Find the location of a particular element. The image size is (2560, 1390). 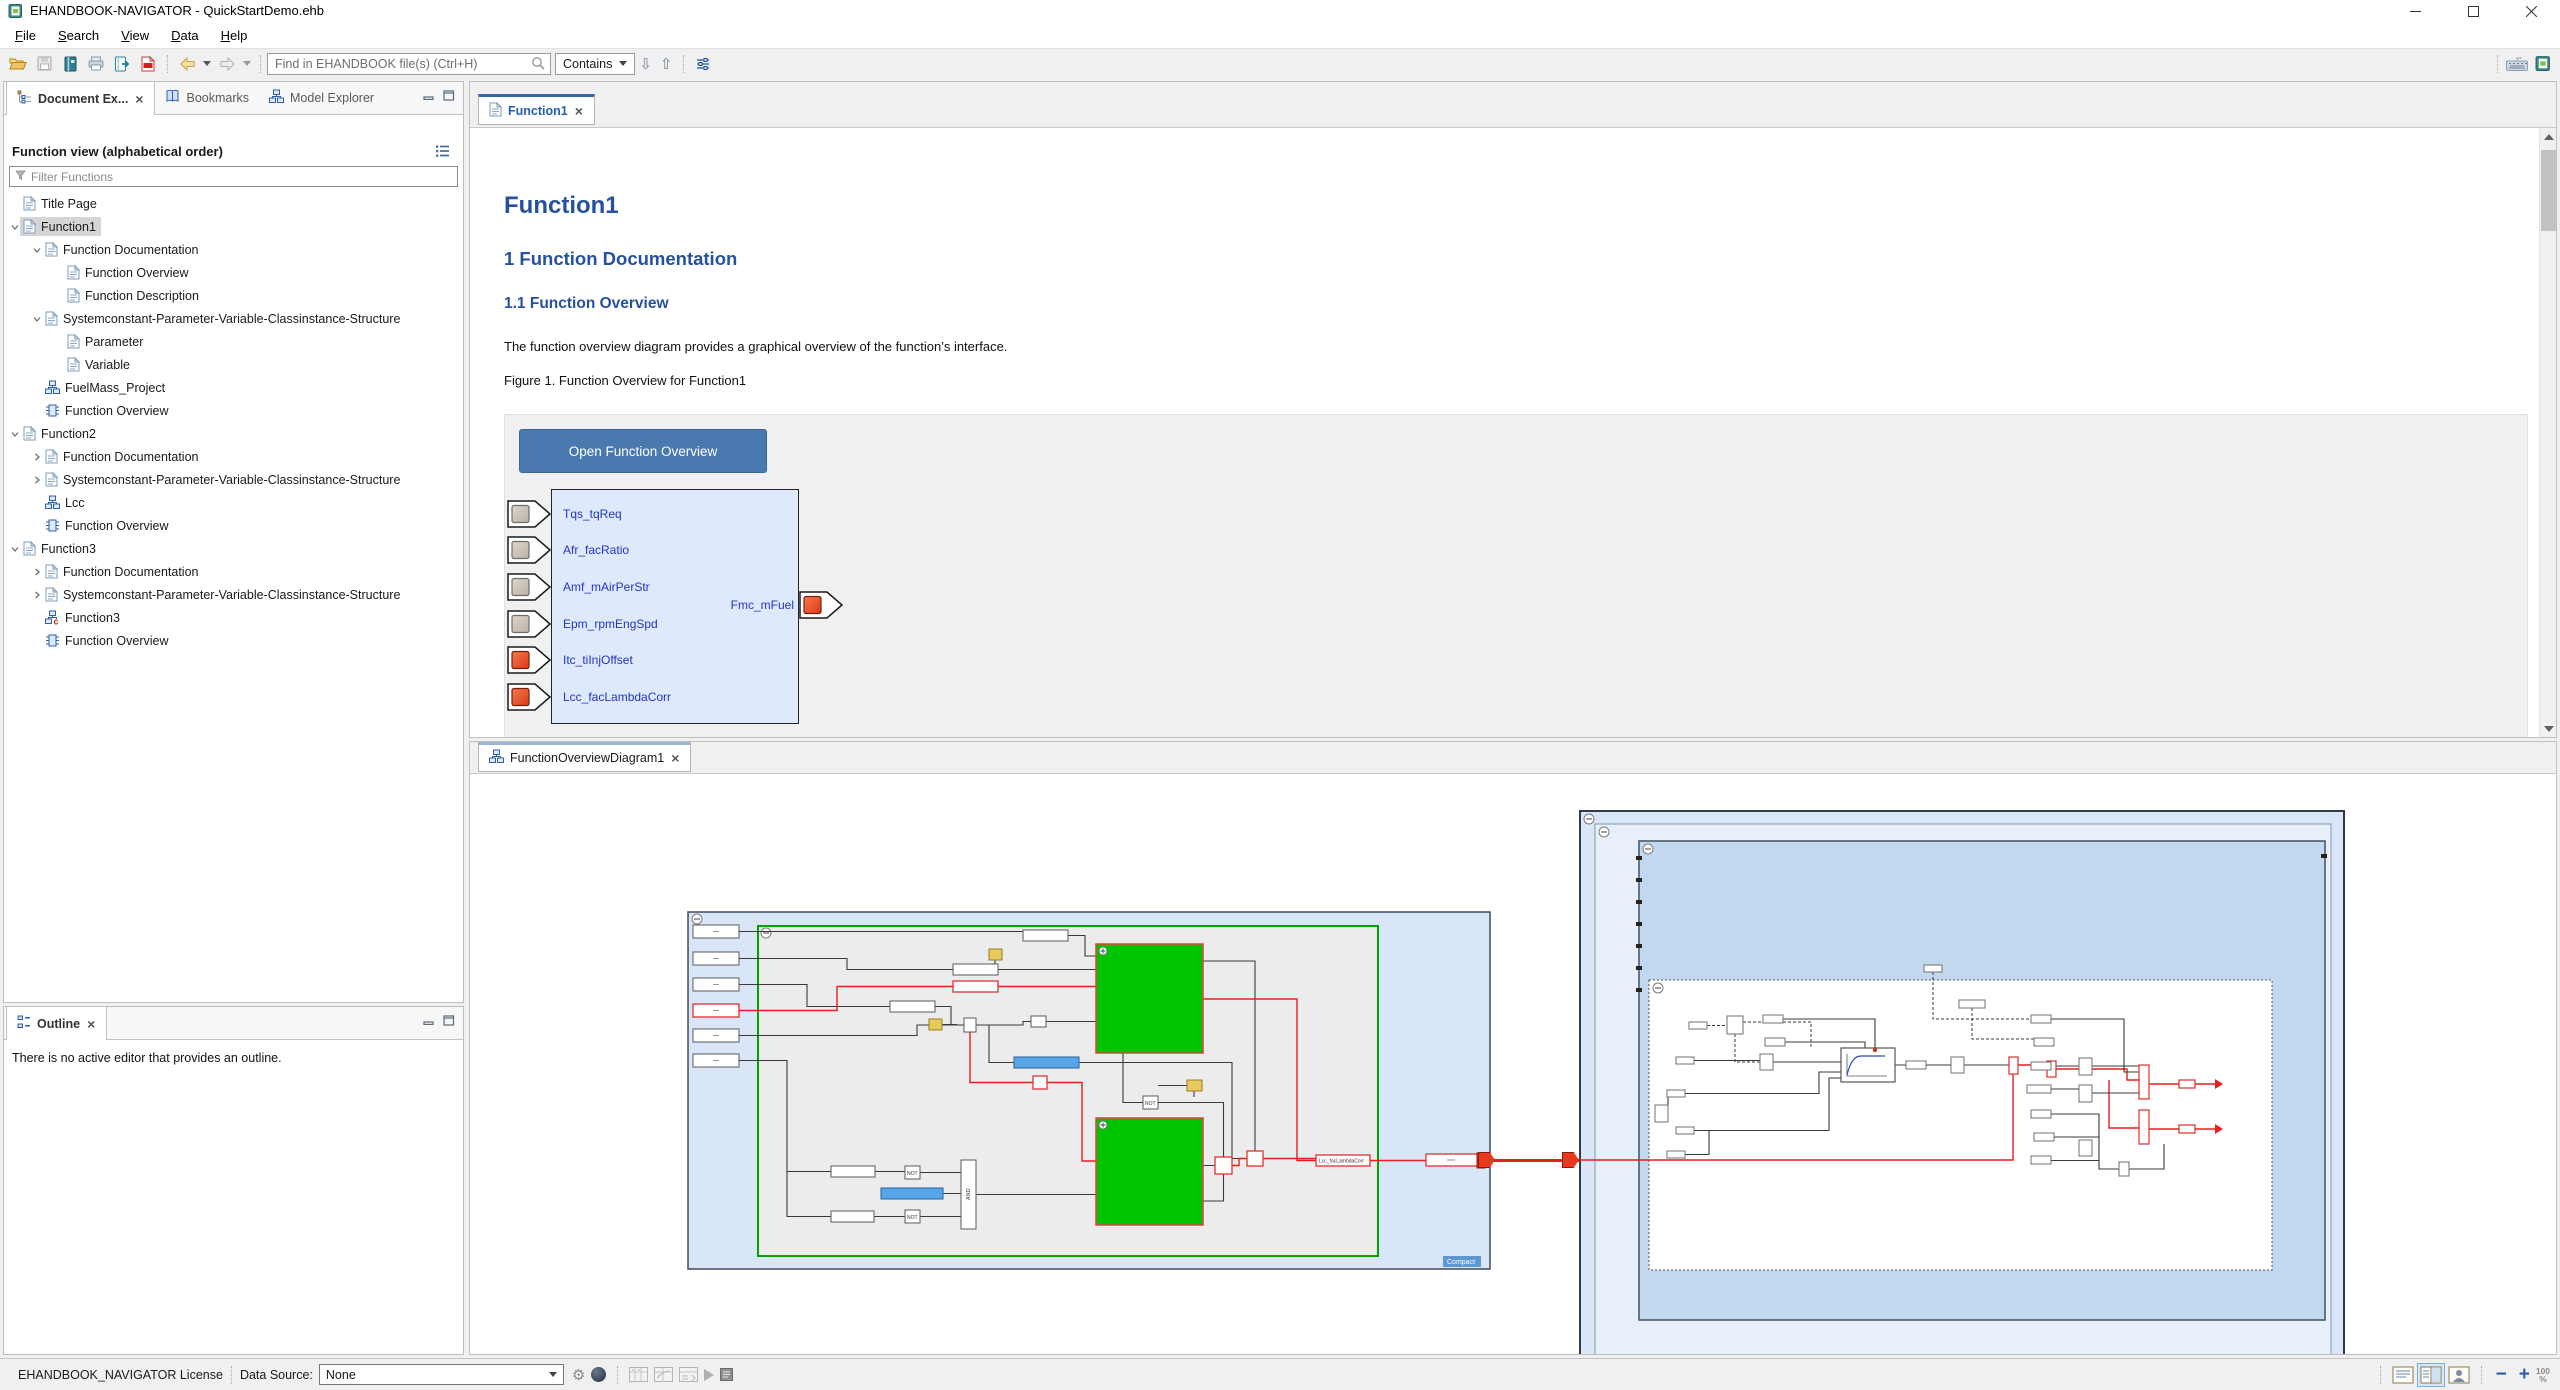

scroll-up-icon is located at coordinates (2548, 136).